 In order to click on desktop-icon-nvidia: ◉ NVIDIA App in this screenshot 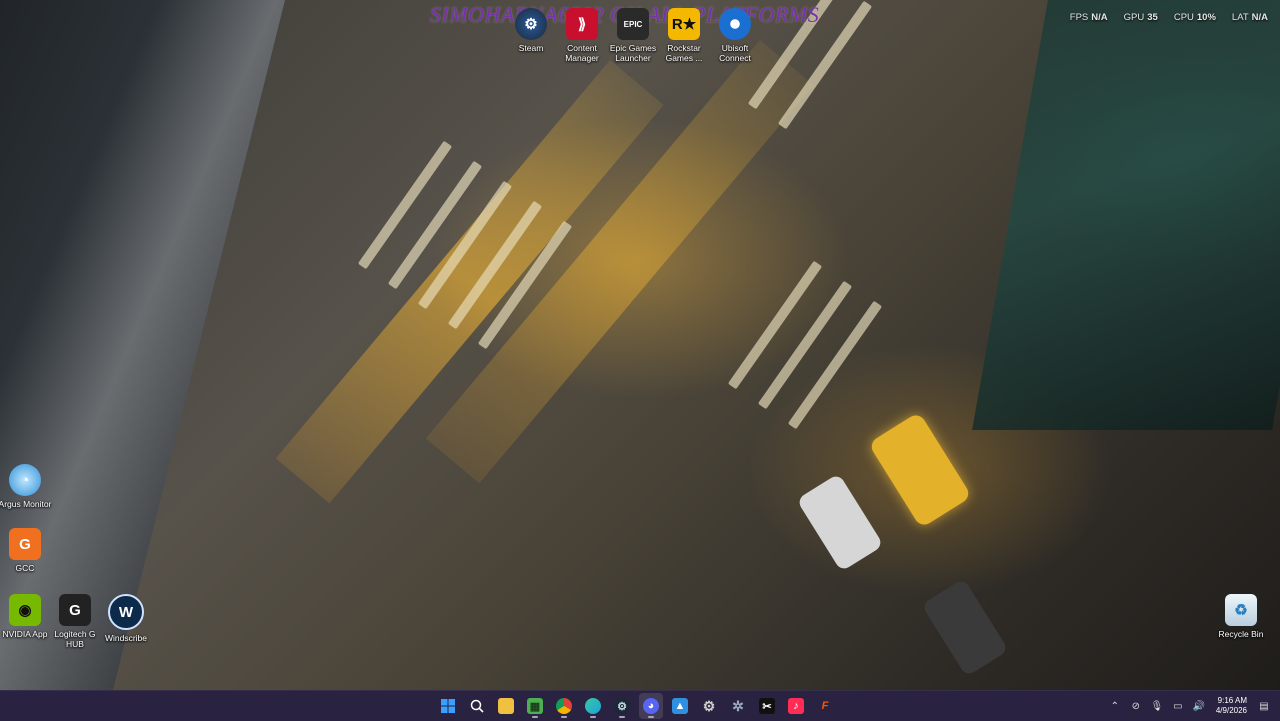, I will do `click(26, 616)`.